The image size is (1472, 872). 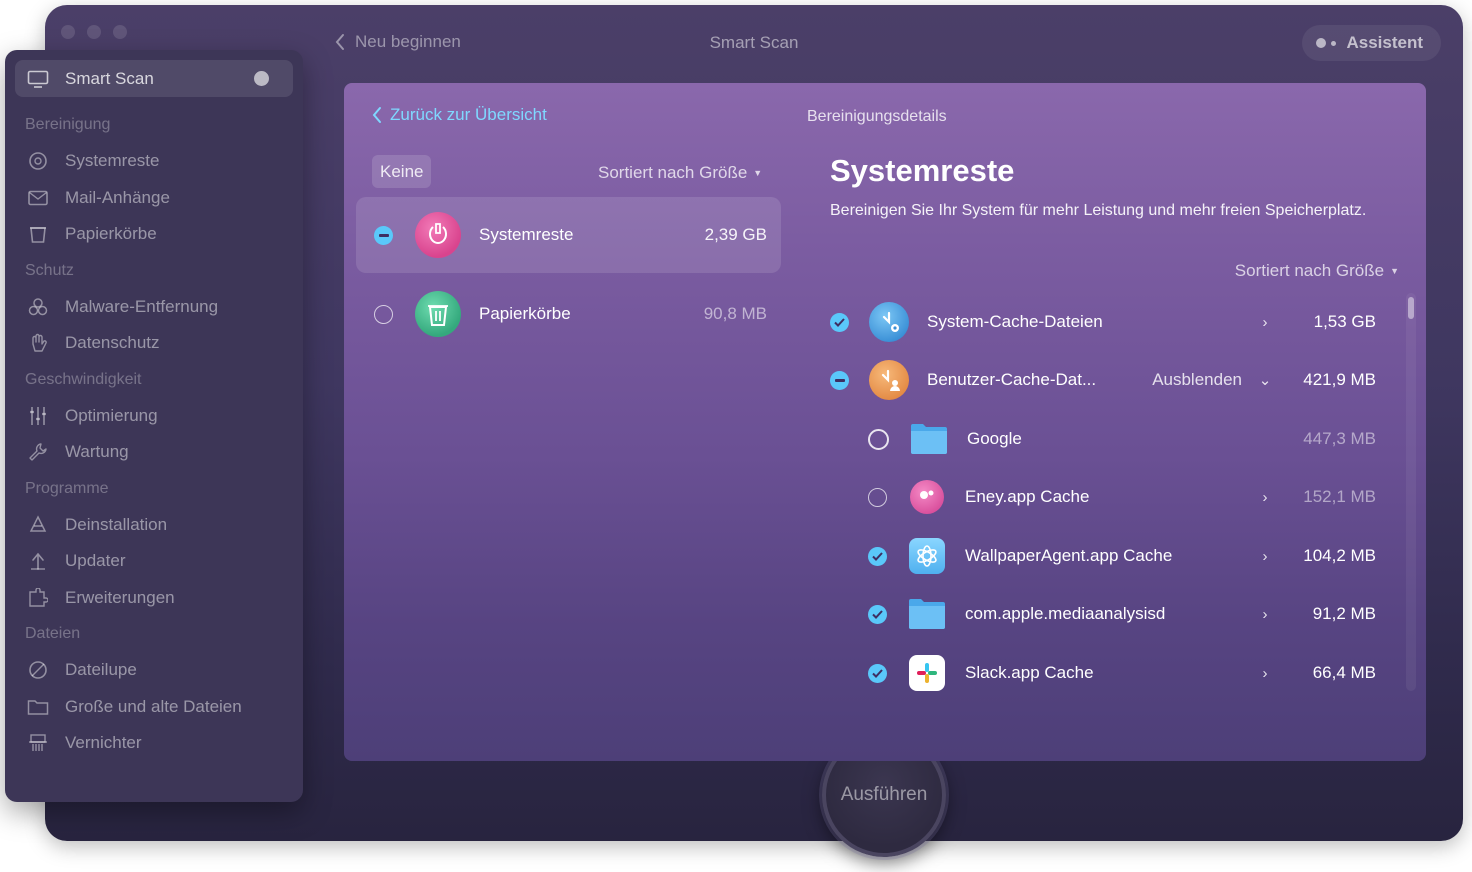 I want to click on biohazard-icon, so click(x=38, y=307).